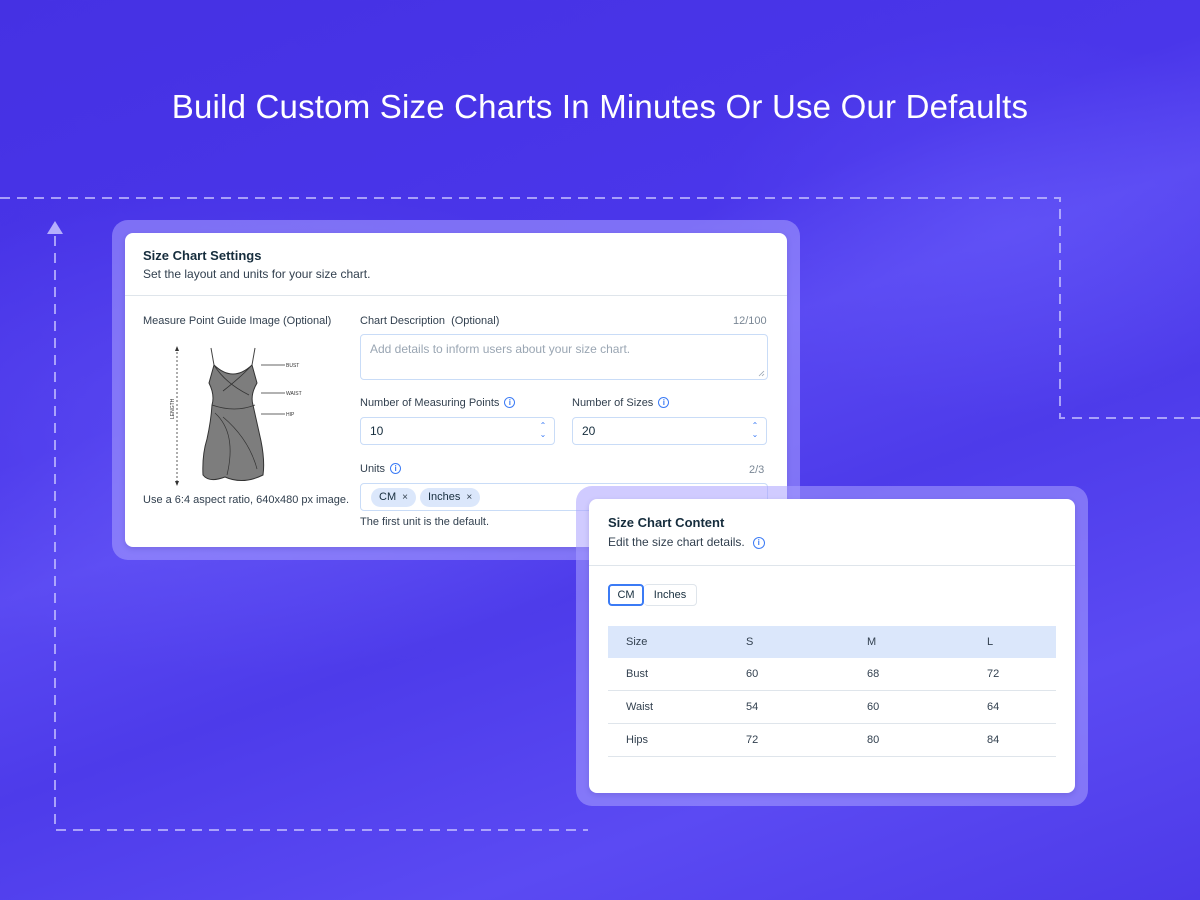 The height and width of the screenshot is (900, 1200). Describe the element at coordinates (666, 522) in the screenshot. I see `content-title: Size Chart Content` at that location.